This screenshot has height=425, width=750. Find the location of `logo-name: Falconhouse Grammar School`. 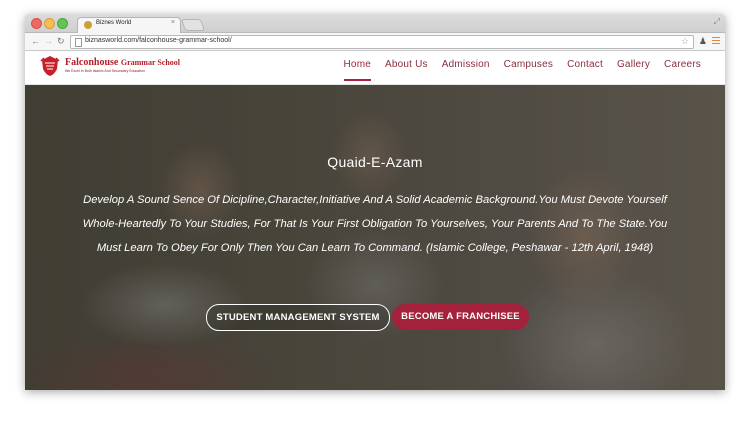

logo-name: Falconhouse Grammar School is located at coordinates (122, 62).